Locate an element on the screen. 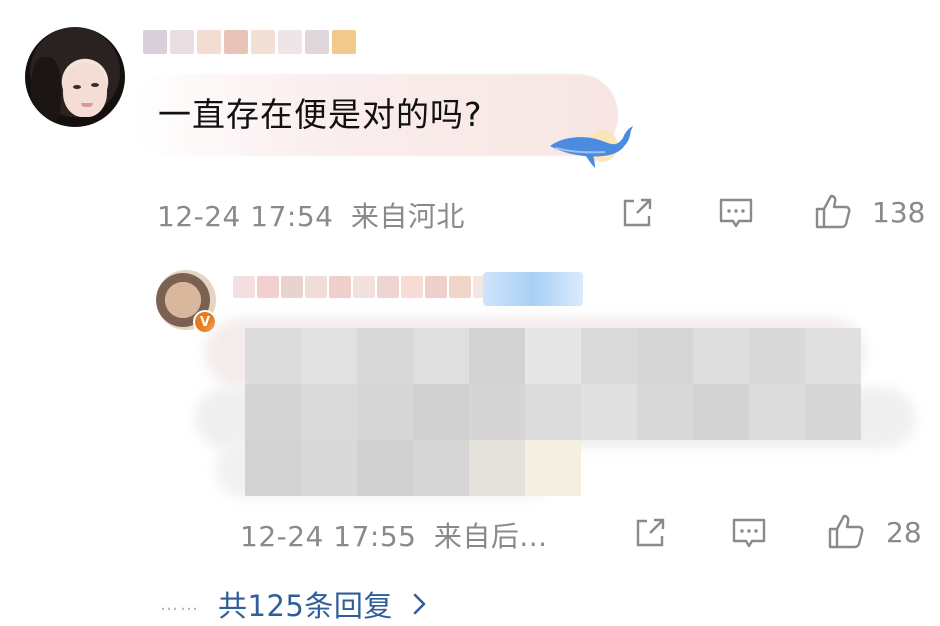  avatar-face is located at coordinates (85, 90).